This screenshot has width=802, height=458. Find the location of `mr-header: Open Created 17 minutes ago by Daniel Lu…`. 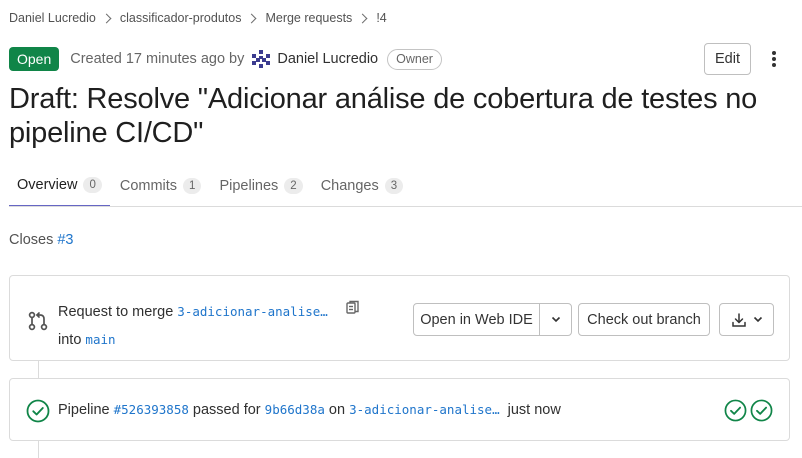

mr-header: Open Created 17 minutes ago by Daniel Lu… is located at coordinates (225, 59).